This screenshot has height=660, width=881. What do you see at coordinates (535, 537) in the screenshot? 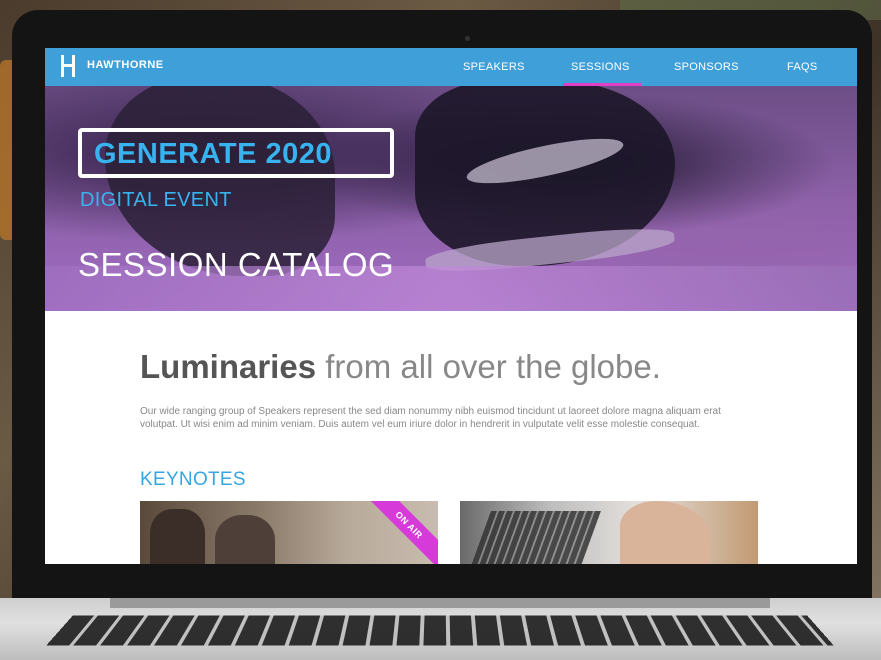
I see `card-photo-keyboard` at bounding box center [535, 537].